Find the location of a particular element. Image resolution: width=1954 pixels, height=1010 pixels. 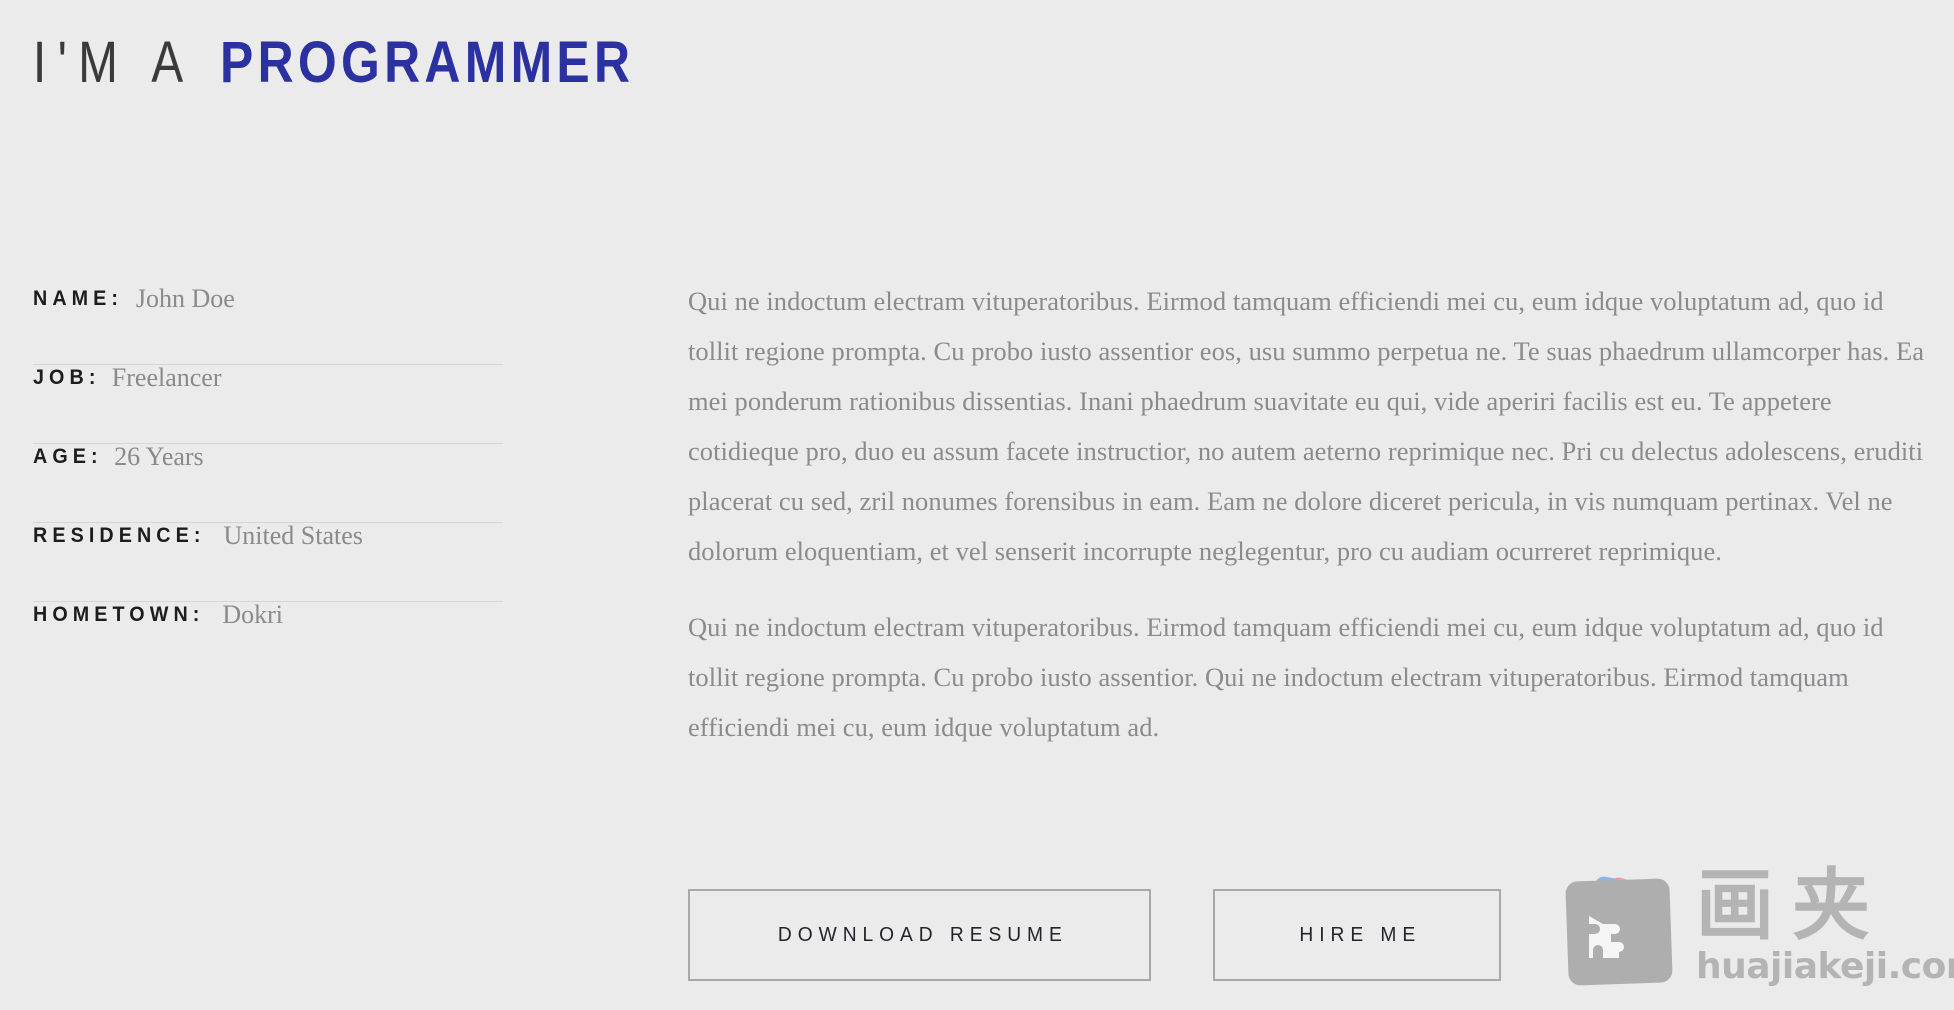

watermark-glyph-hua: 画 is located at coordinates (1735, 906).